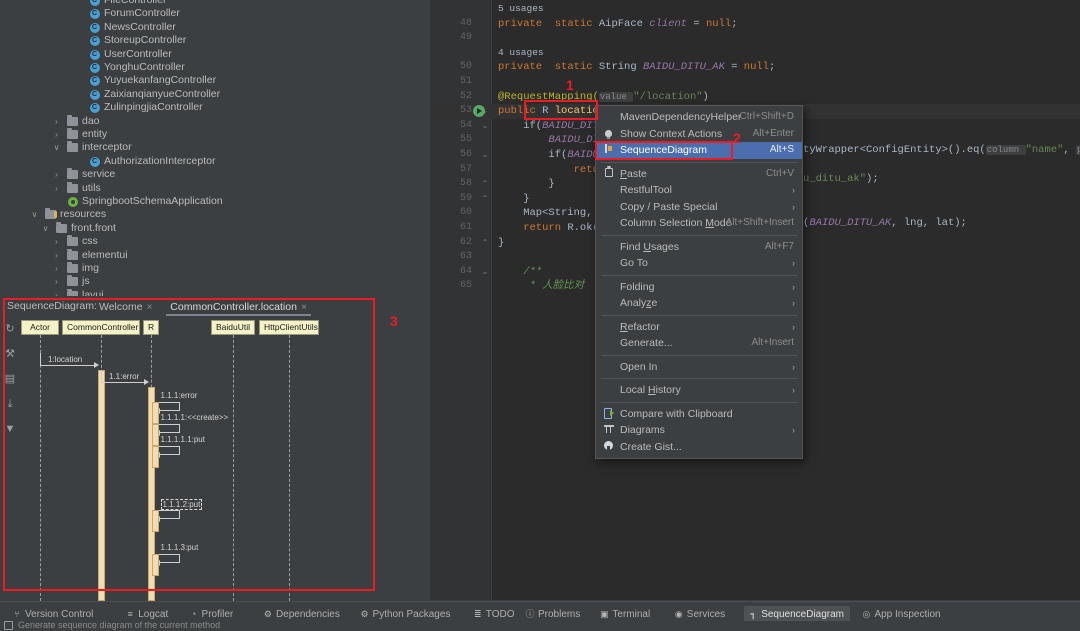  Describe the element at coordinates (465, 96) in the screenshot. I see `line-number: 52` at that location.